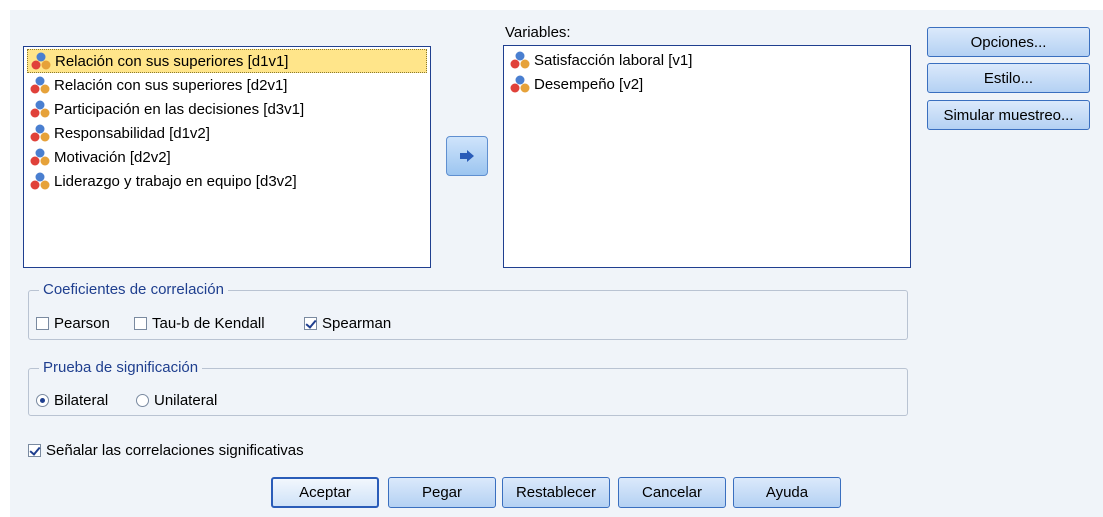 This screenshot has height=517, width=1103. I want to click on list-item: Liderazgo y trabajo en equipo [d3v2], so click(227, 181).